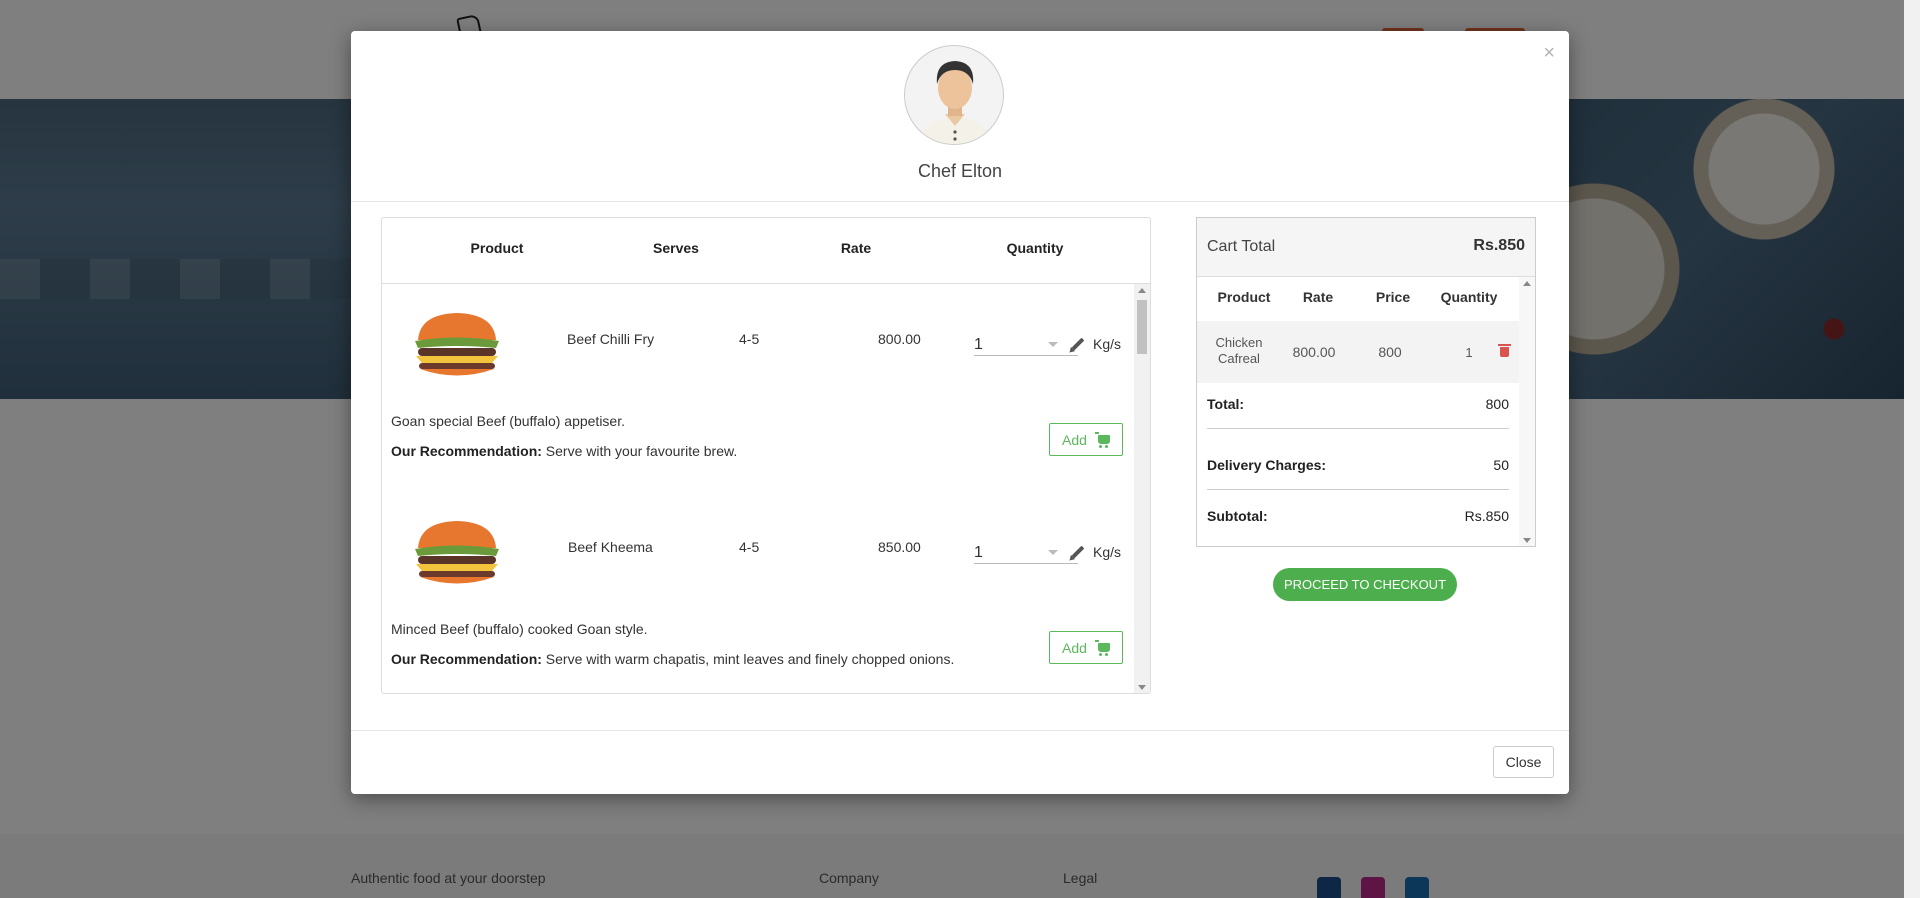  I want to click on total-label: Total:, so click(1226, 404).